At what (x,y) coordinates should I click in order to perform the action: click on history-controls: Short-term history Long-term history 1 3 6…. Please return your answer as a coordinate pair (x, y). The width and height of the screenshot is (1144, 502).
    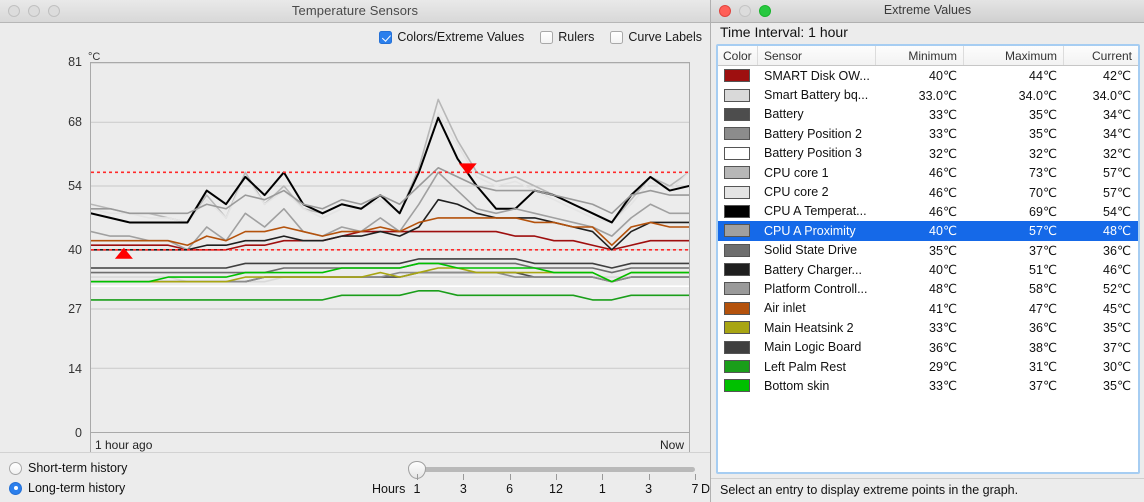
    Looking at the image, I should click on (355, 477).